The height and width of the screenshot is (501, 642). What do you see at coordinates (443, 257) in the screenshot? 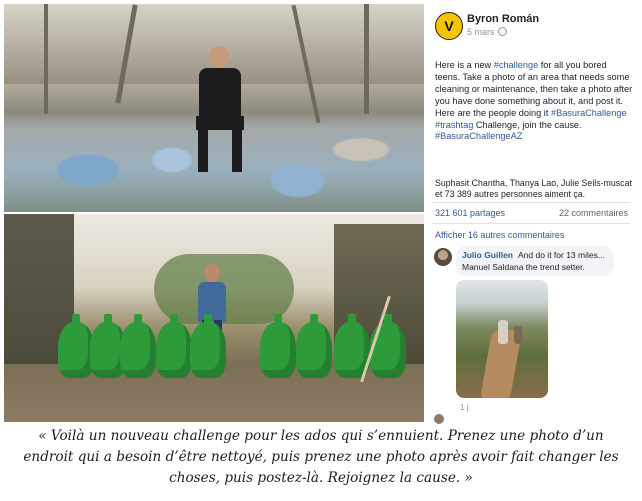
I see `commenter-avatar` at bounding box center [443, 257].